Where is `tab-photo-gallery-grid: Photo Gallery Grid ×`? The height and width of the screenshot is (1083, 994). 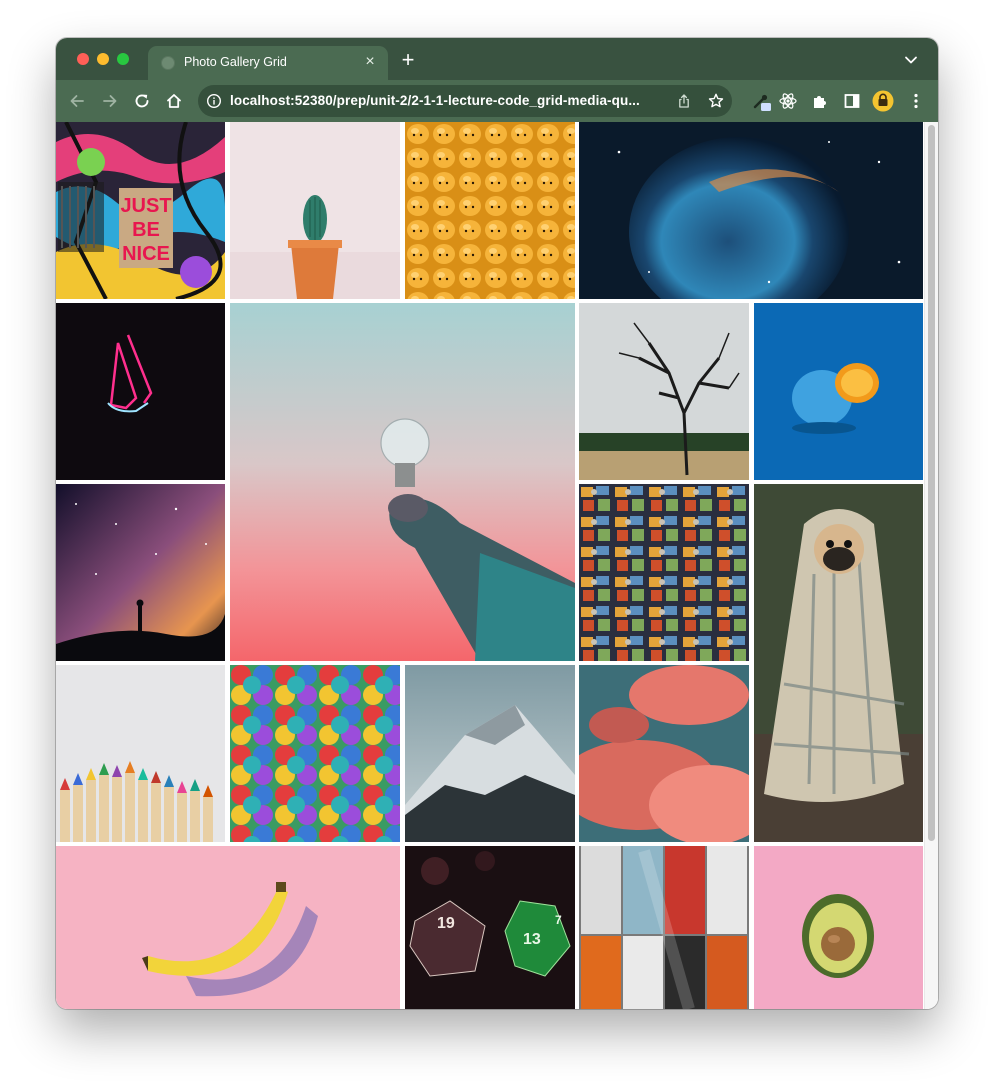 tab-photo-gallery-grid: Photo Gallery Grid × is located at coordinates (268, 63).